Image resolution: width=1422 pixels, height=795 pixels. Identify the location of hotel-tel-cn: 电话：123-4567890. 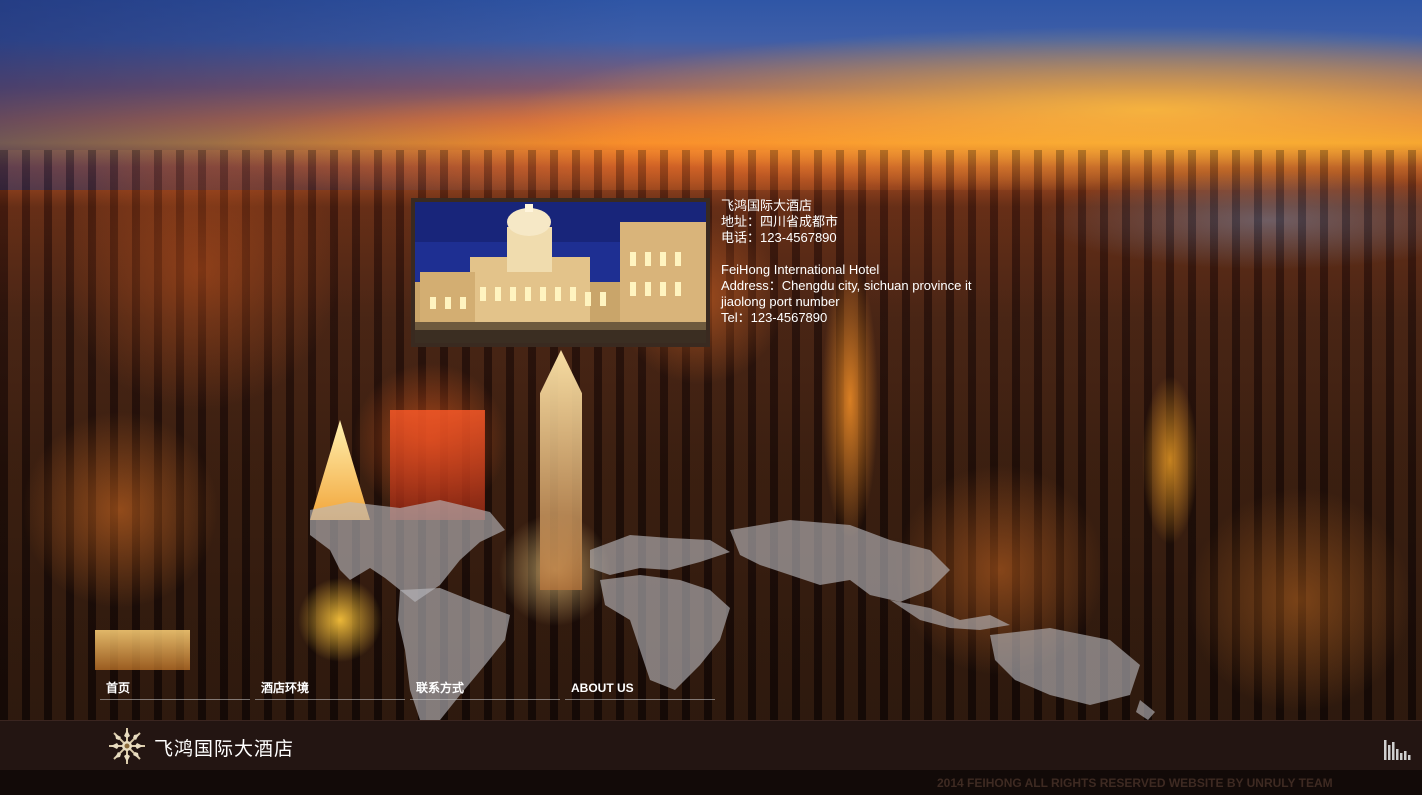
(779, 237).